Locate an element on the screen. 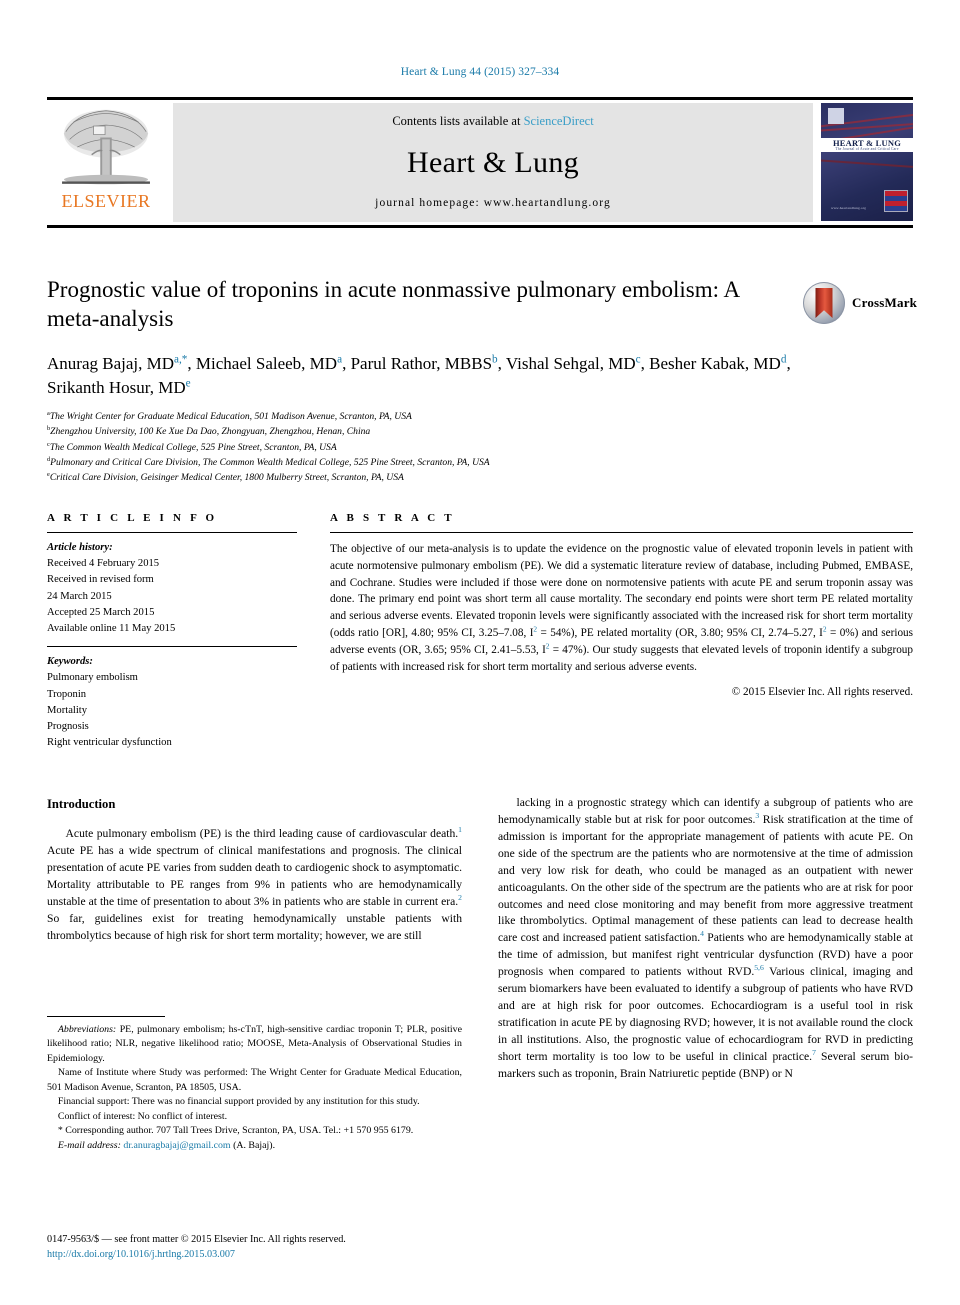 Image resolution: width=960 pixels, height=1305 pixels. email-label: E-mail address: is located at coordinates (89, 1145).